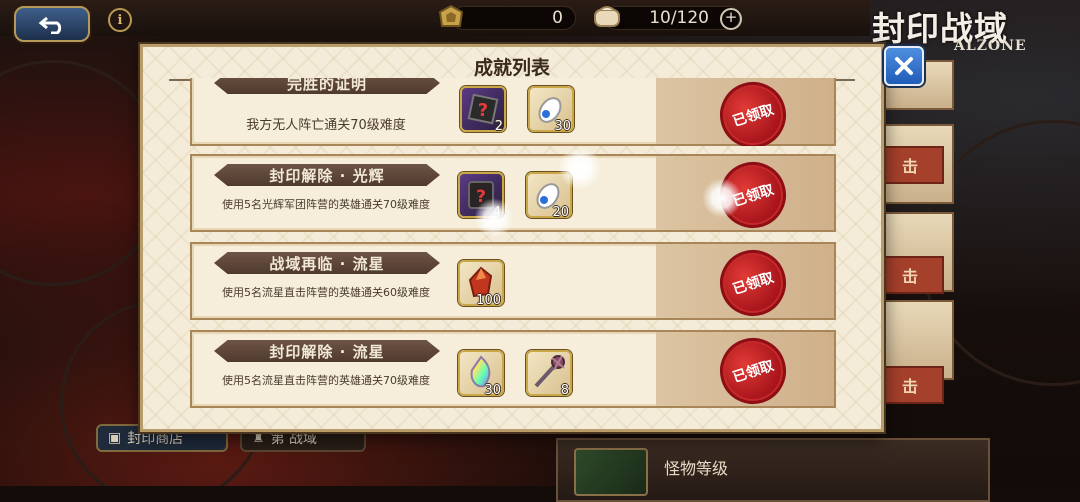  What do you see at coordinates (326, 204) in the screenshot?
I see `achievement-description: 使用5名光辉军团阵营的英雄通关70级难度` at bounding box center [326, 204].